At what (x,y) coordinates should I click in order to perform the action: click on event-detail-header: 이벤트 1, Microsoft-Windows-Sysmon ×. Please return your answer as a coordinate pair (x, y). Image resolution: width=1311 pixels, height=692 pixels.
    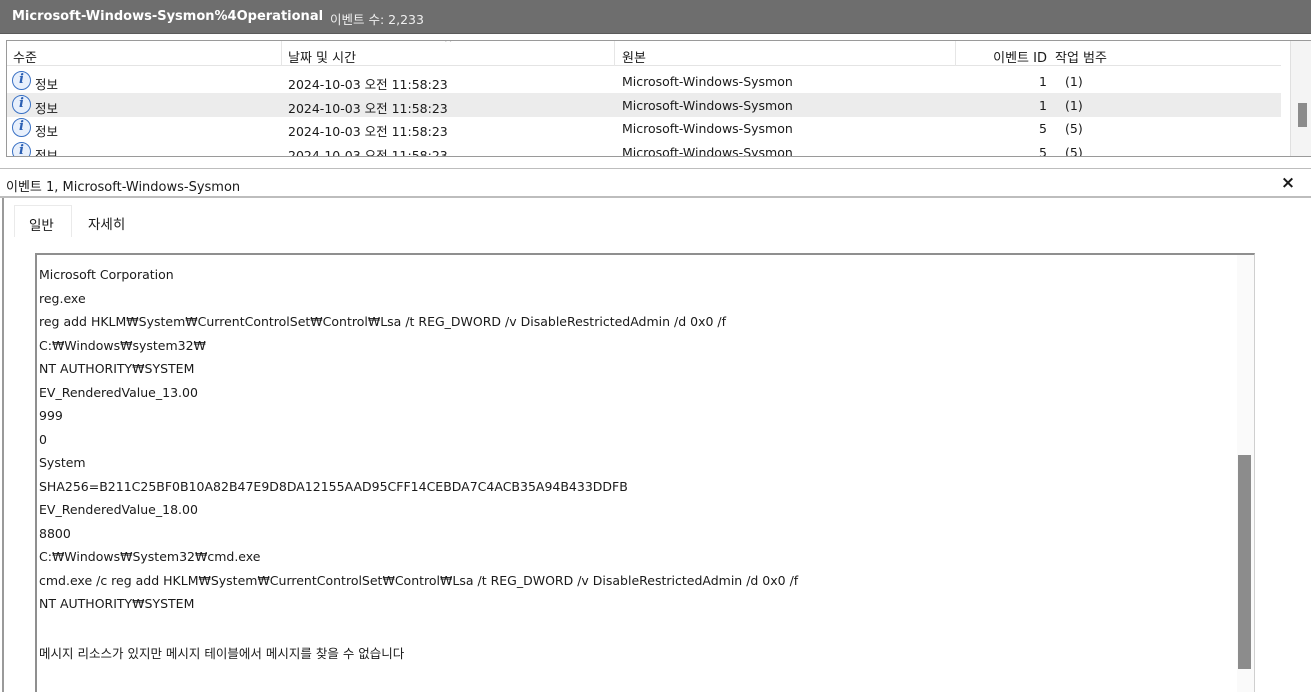
    Looking at the image, I should click on (655, 183).